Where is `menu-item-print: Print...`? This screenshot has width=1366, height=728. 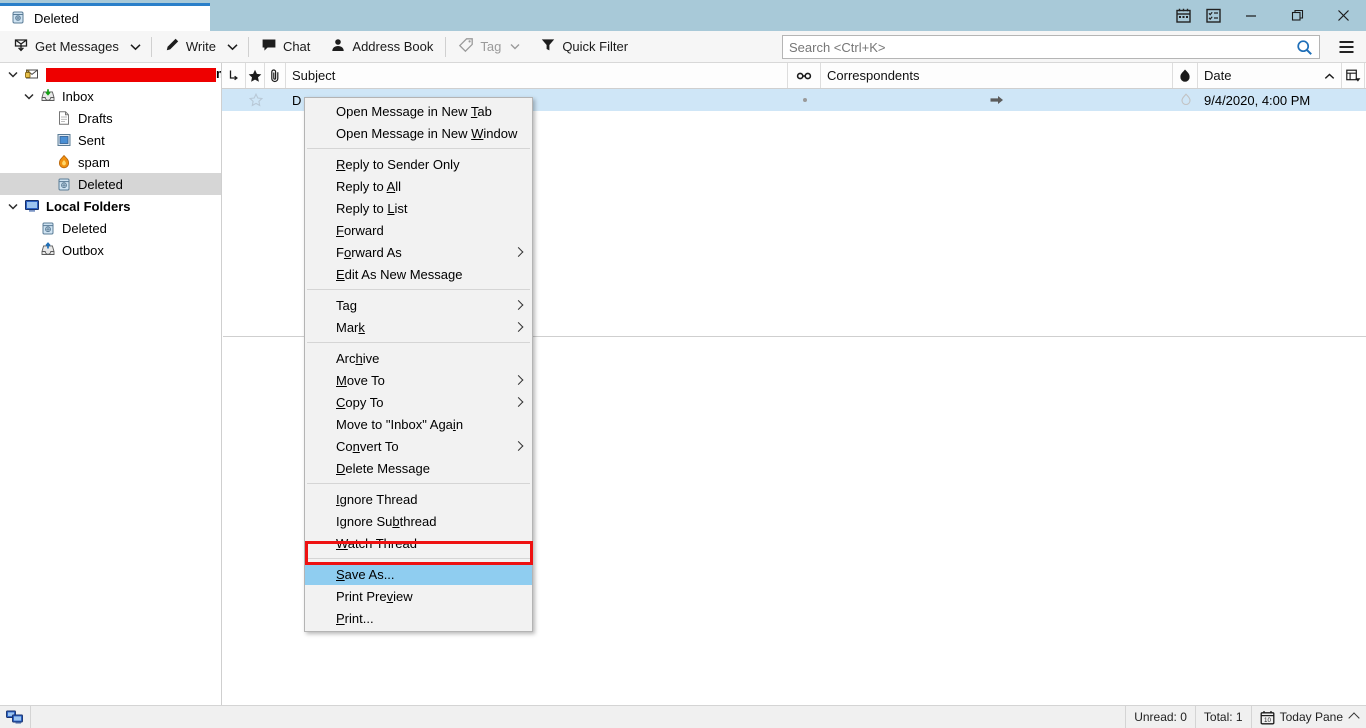
menu-item-print: Print... is located at coordinates (418, 618).